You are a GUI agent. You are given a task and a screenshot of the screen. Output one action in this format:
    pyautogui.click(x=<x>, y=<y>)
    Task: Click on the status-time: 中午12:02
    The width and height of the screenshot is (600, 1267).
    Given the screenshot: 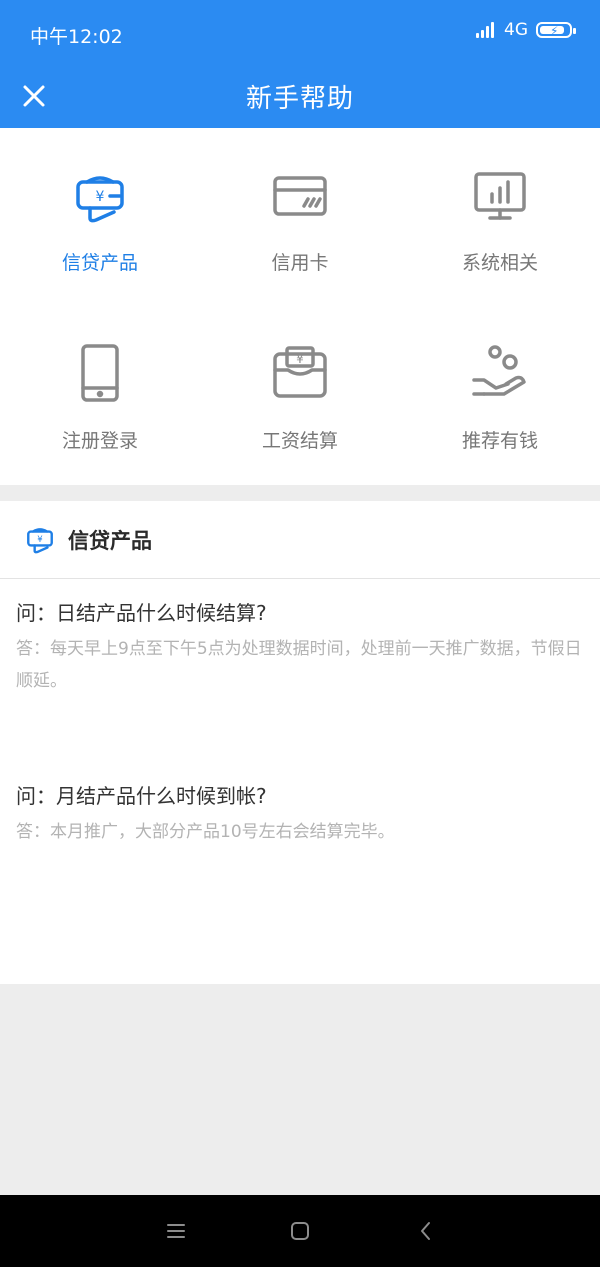 What is the action you would take?
    pyautogui.click(x=76, y=37)
    